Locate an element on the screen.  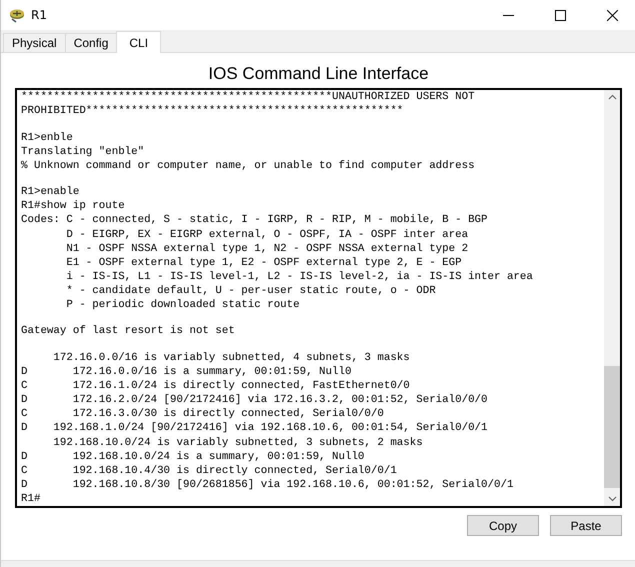
terminal-line: C 192.168.10.4/30 is directly connected, Serial0/0/1 is located at coordinates (209, 471).